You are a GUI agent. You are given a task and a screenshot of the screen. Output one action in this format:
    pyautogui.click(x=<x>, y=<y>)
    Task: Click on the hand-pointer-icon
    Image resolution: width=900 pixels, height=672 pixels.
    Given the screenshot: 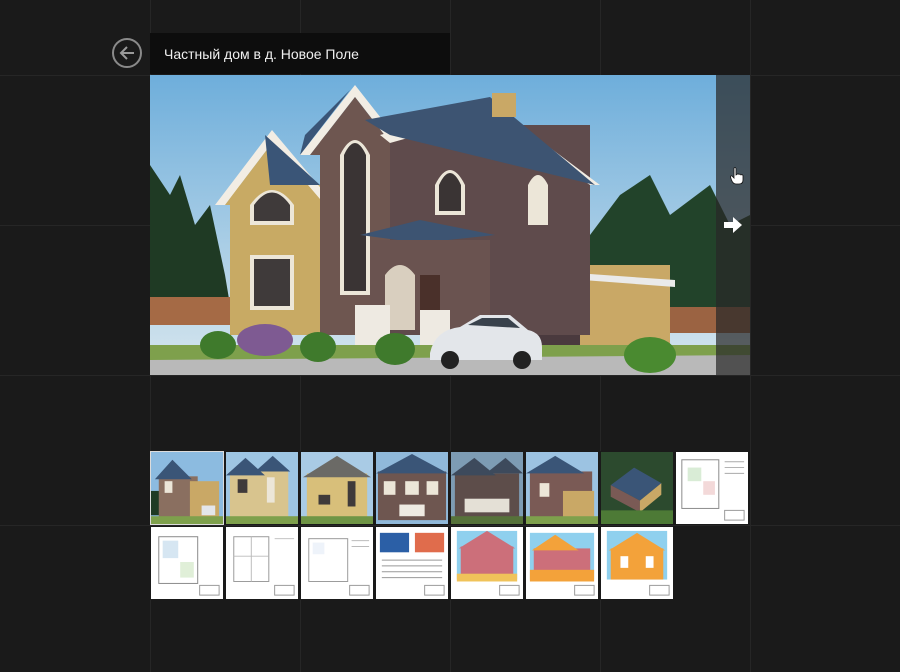 What is the action you would take?
    pyautogui.click(x=737, y=176)
    